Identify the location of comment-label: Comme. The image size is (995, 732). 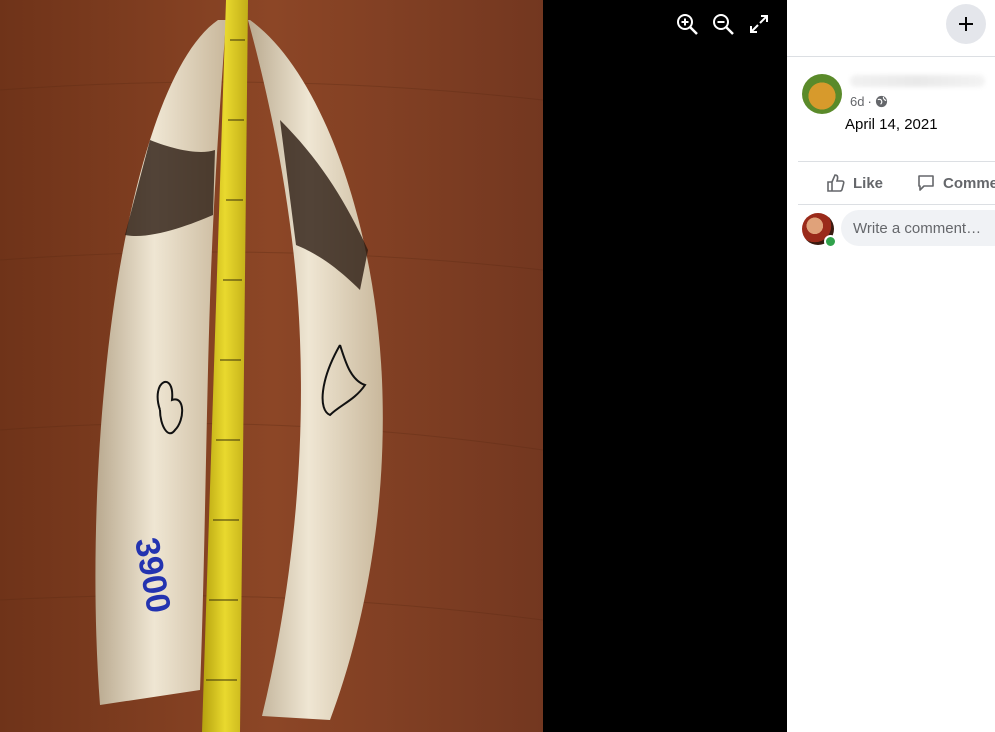
(969, 183).